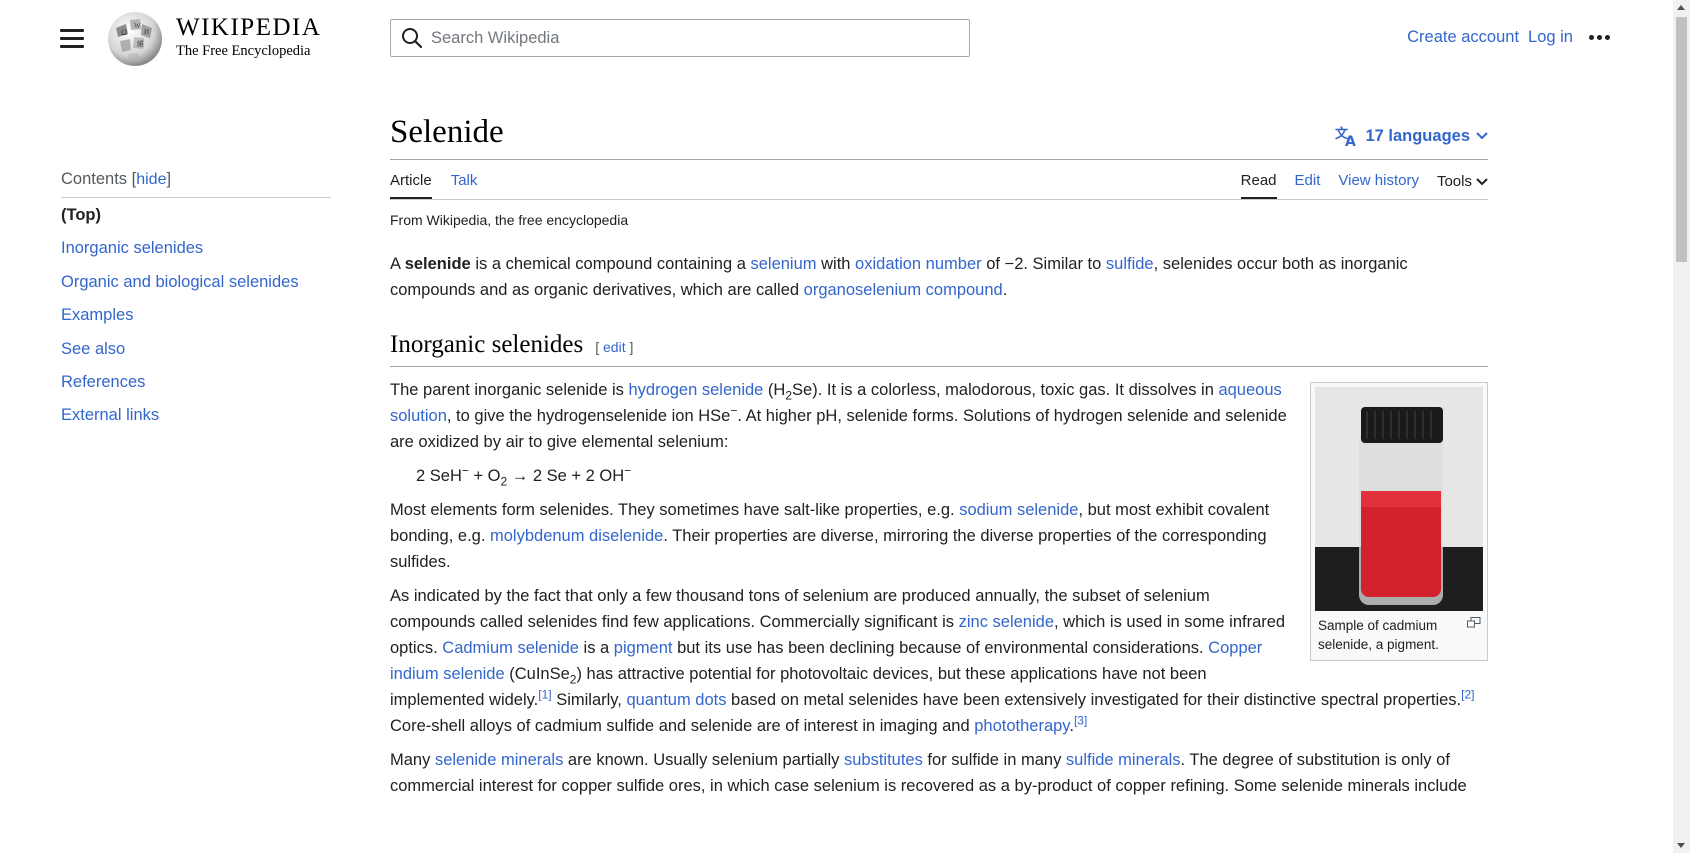 Image resolution: width=1690 pixels, height=853 pixels. Describe the element at coordinates (94, 179) in the screenshot. I see `toc-title: Contents` at that location.